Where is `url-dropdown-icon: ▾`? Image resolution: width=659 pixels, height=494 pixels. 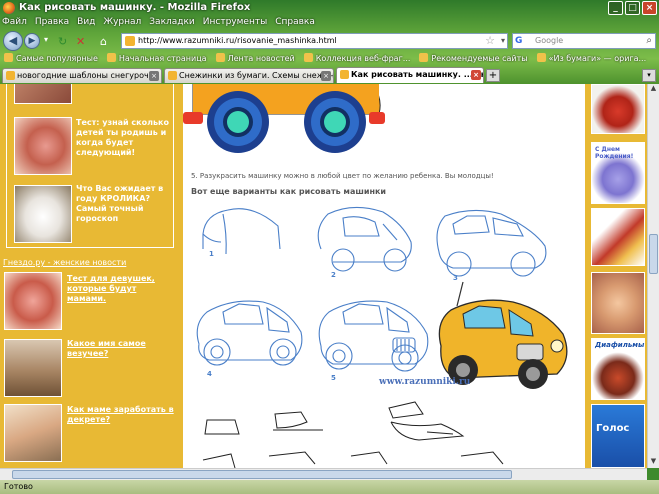 url-dropdown-icon: ▾ is located at coordinates (503, 41).